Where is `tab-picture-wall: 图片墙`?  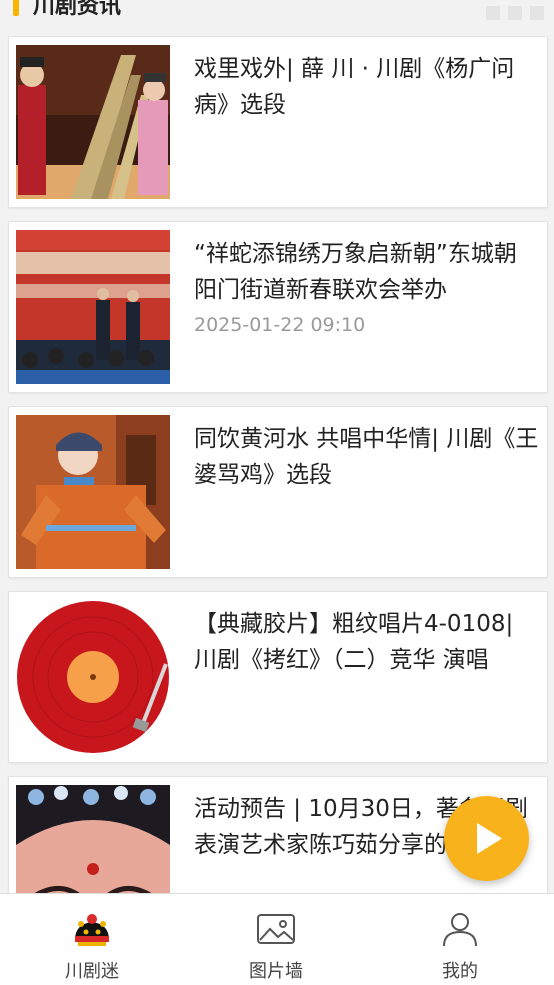 tab-picture-wall: 图片墙 is located at coordinates (276, 939).